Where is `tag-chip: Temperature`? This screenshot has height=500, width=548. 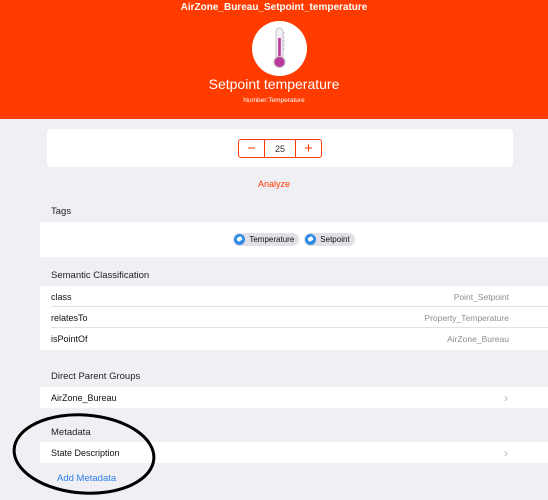
tag-chip: Temperature is located at coordinates (266, 239).